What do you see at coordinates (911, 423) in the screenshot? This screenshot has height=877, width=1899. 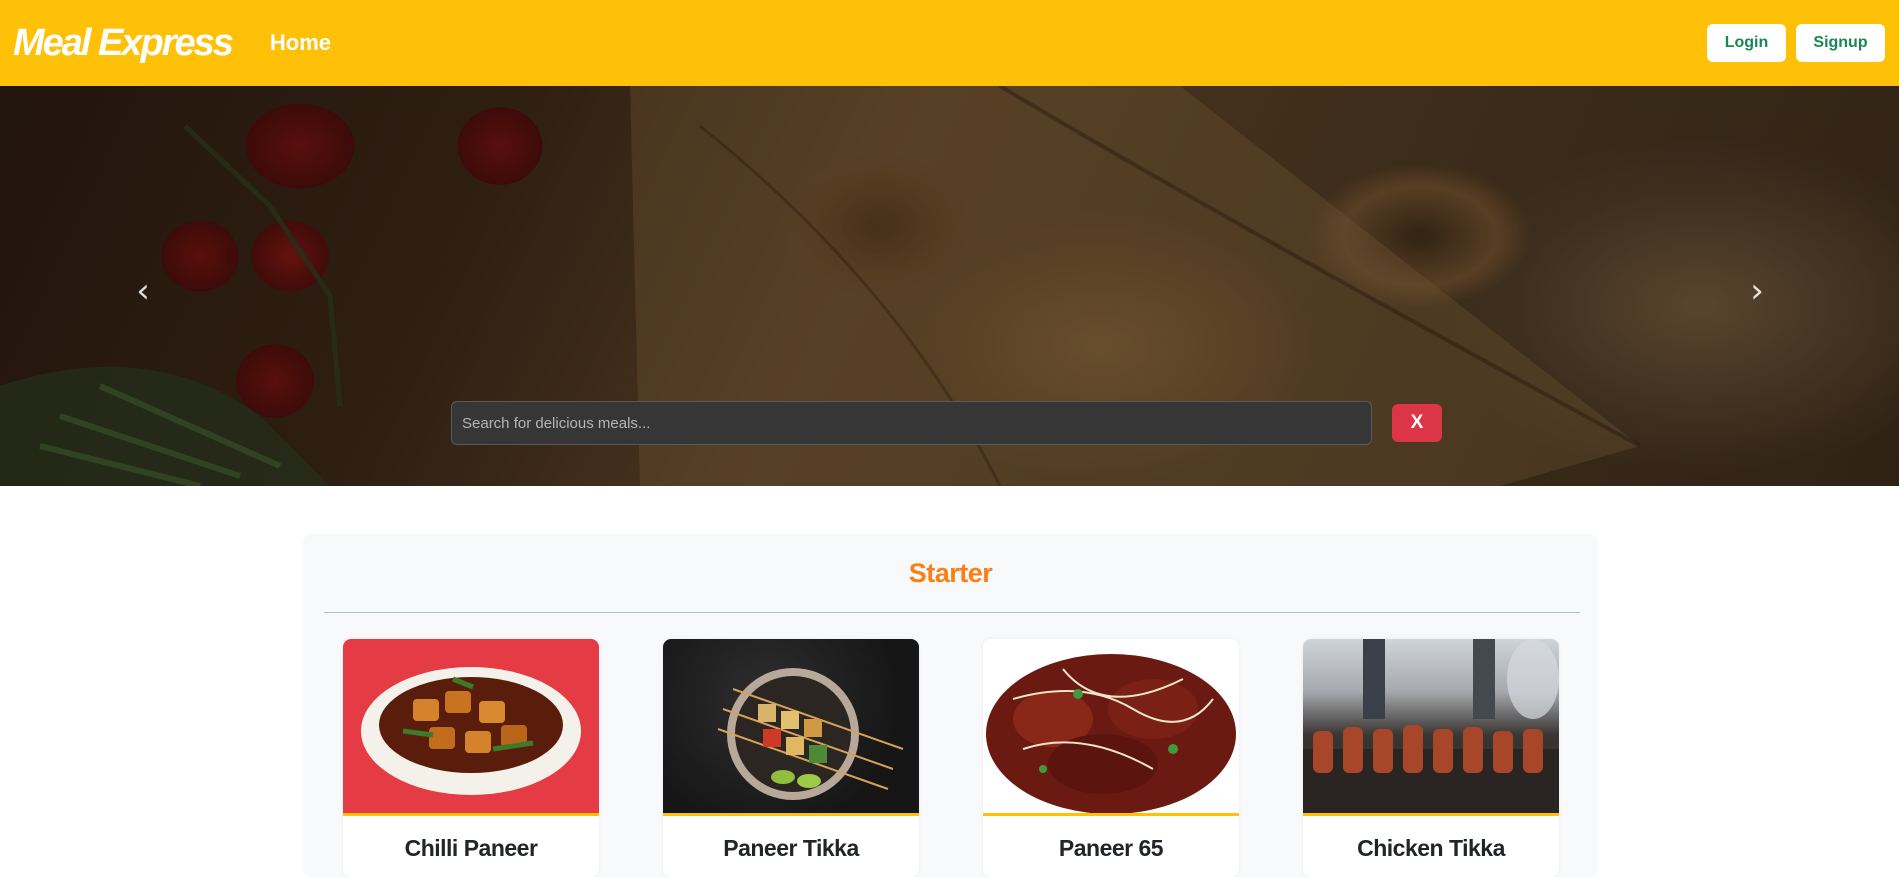 I see `search-input` at bounding box center [911, 423].